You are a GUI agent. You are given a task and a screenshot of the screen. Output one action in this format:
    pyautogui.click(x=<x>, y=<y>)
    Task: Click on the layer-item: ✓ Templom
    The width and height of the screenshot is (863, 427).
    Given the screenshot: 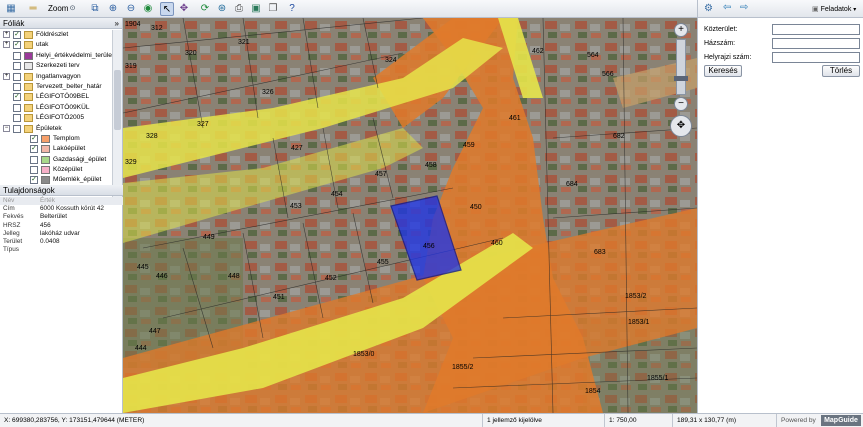 What is the action you would take?
    pyautogui.click(x=56, y=139)
    